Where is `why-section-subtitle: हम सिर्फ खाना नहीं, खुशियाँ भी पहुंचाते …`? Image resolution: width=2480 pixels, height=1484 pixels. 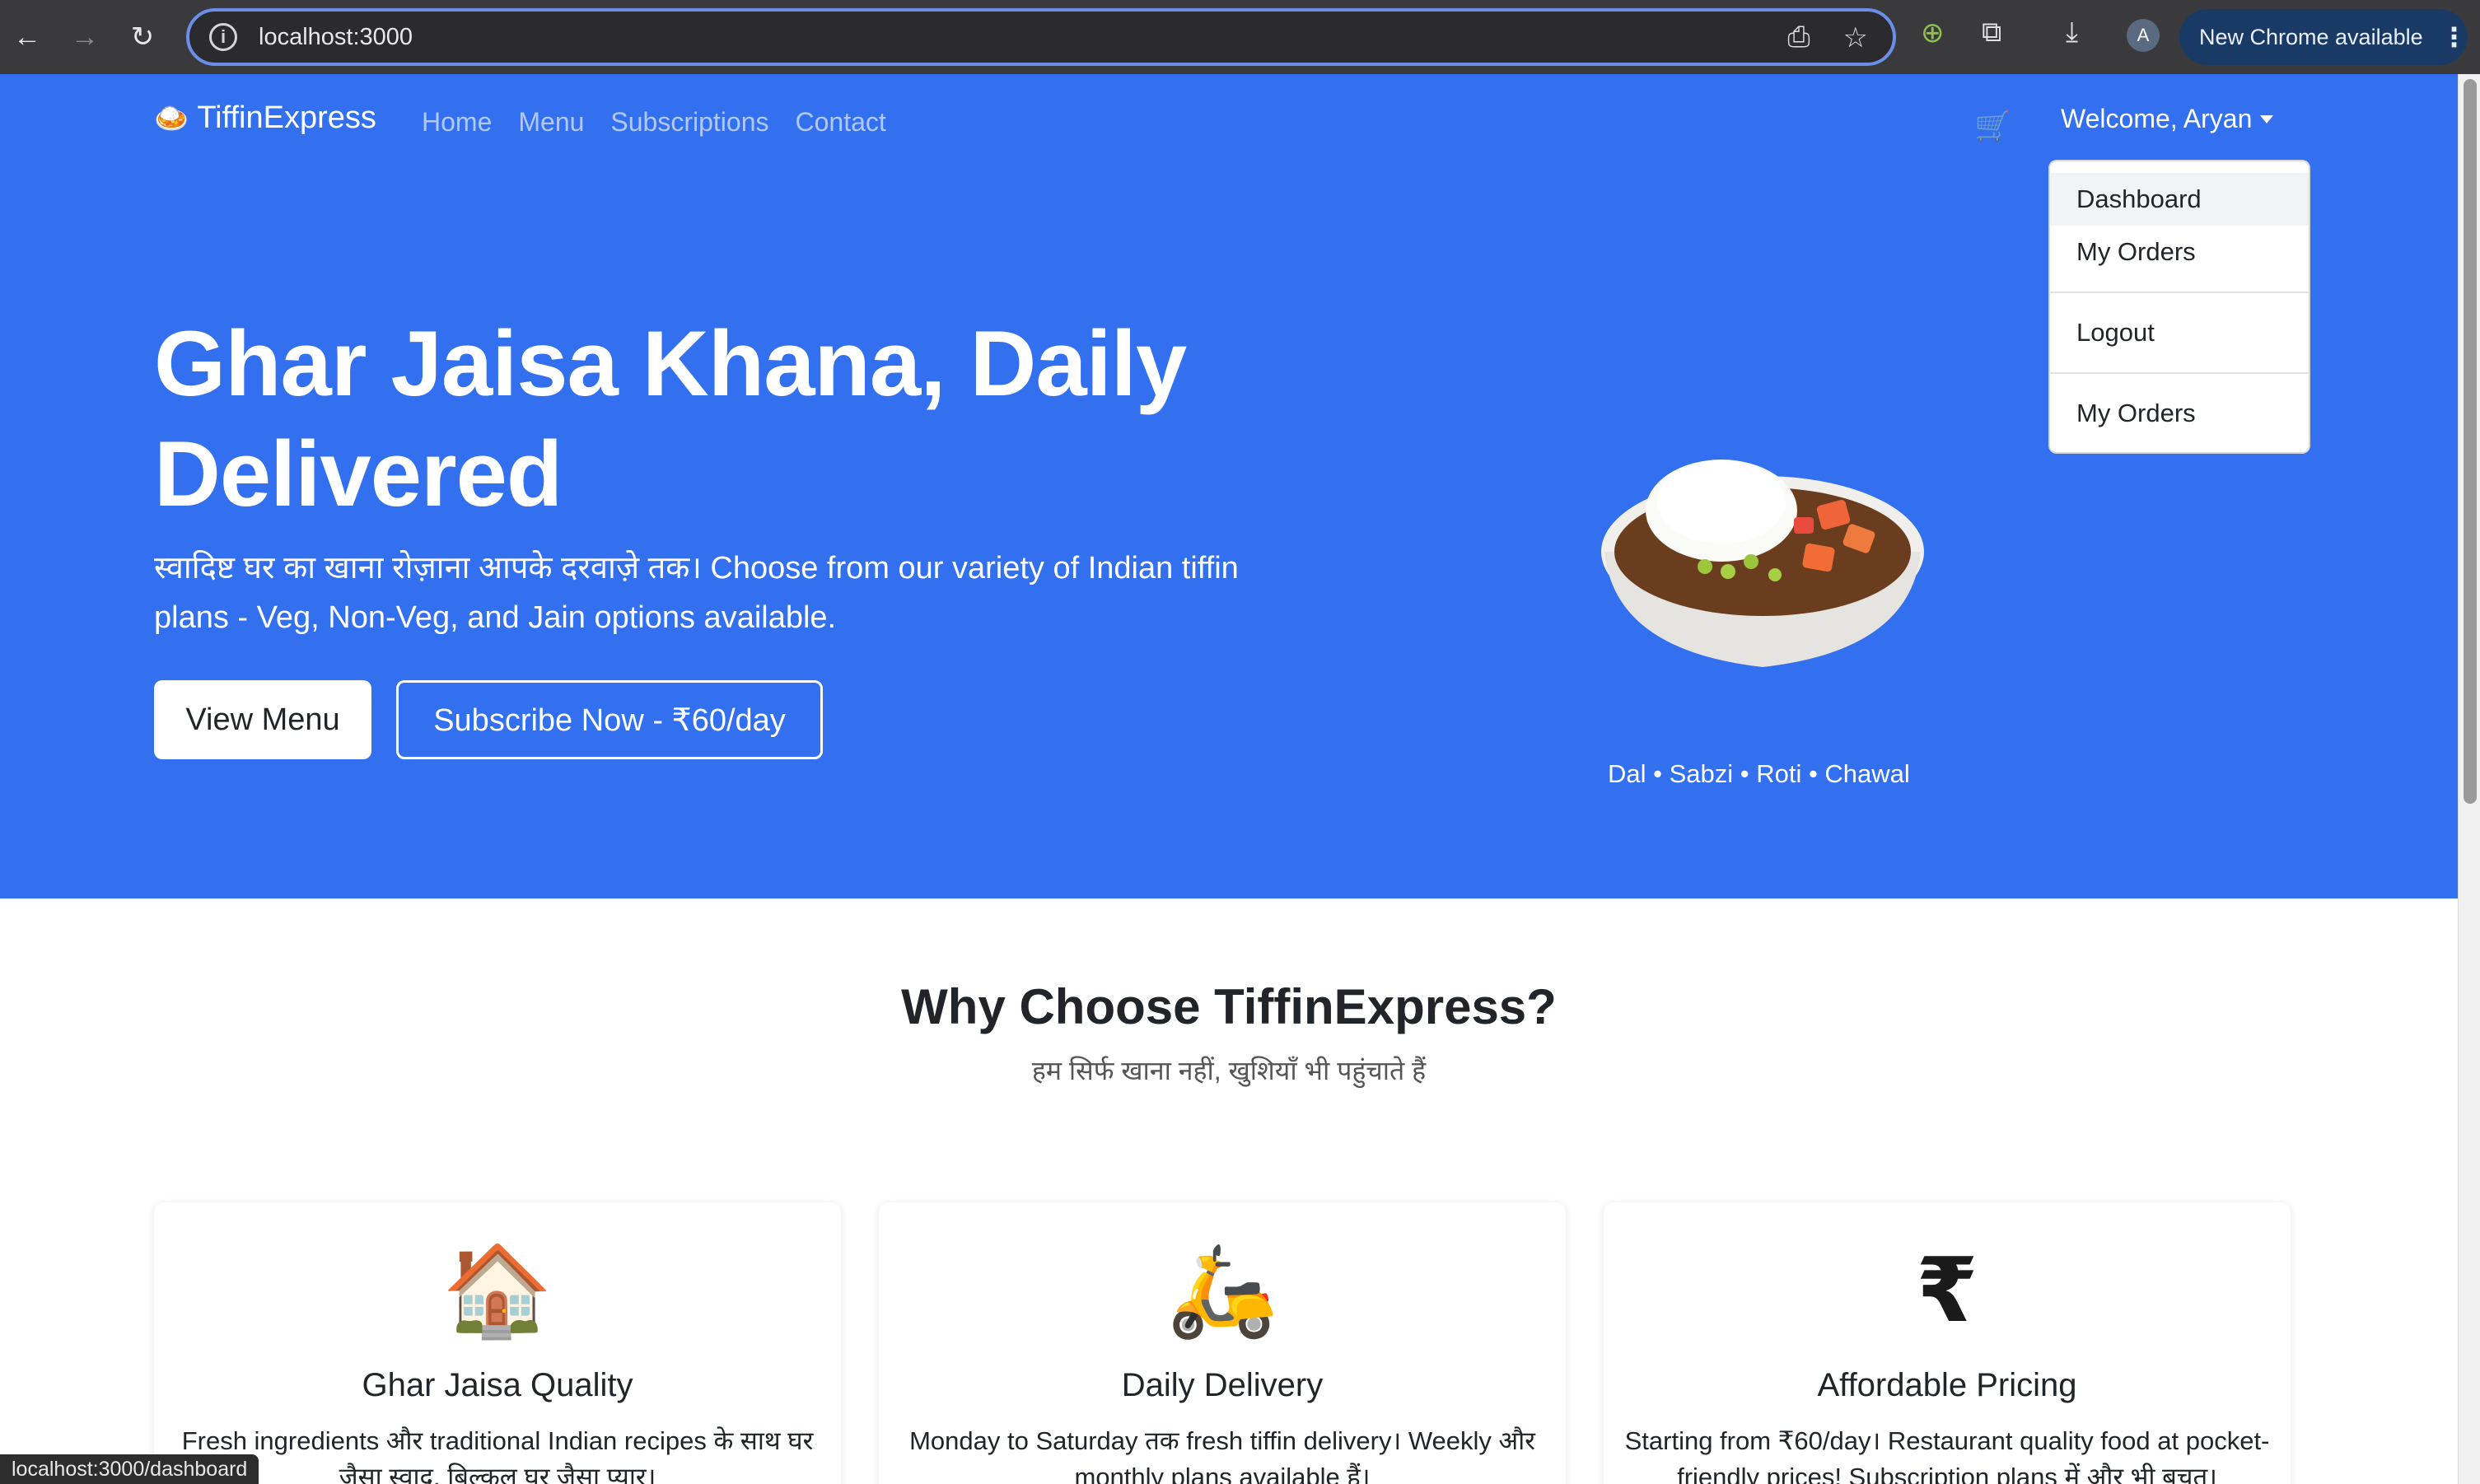 why-section-subtitle: हम सिर्फ खाना नहीं, खुशियाँ भी पहुंचाते … is located at coordinates (1229, 1070).